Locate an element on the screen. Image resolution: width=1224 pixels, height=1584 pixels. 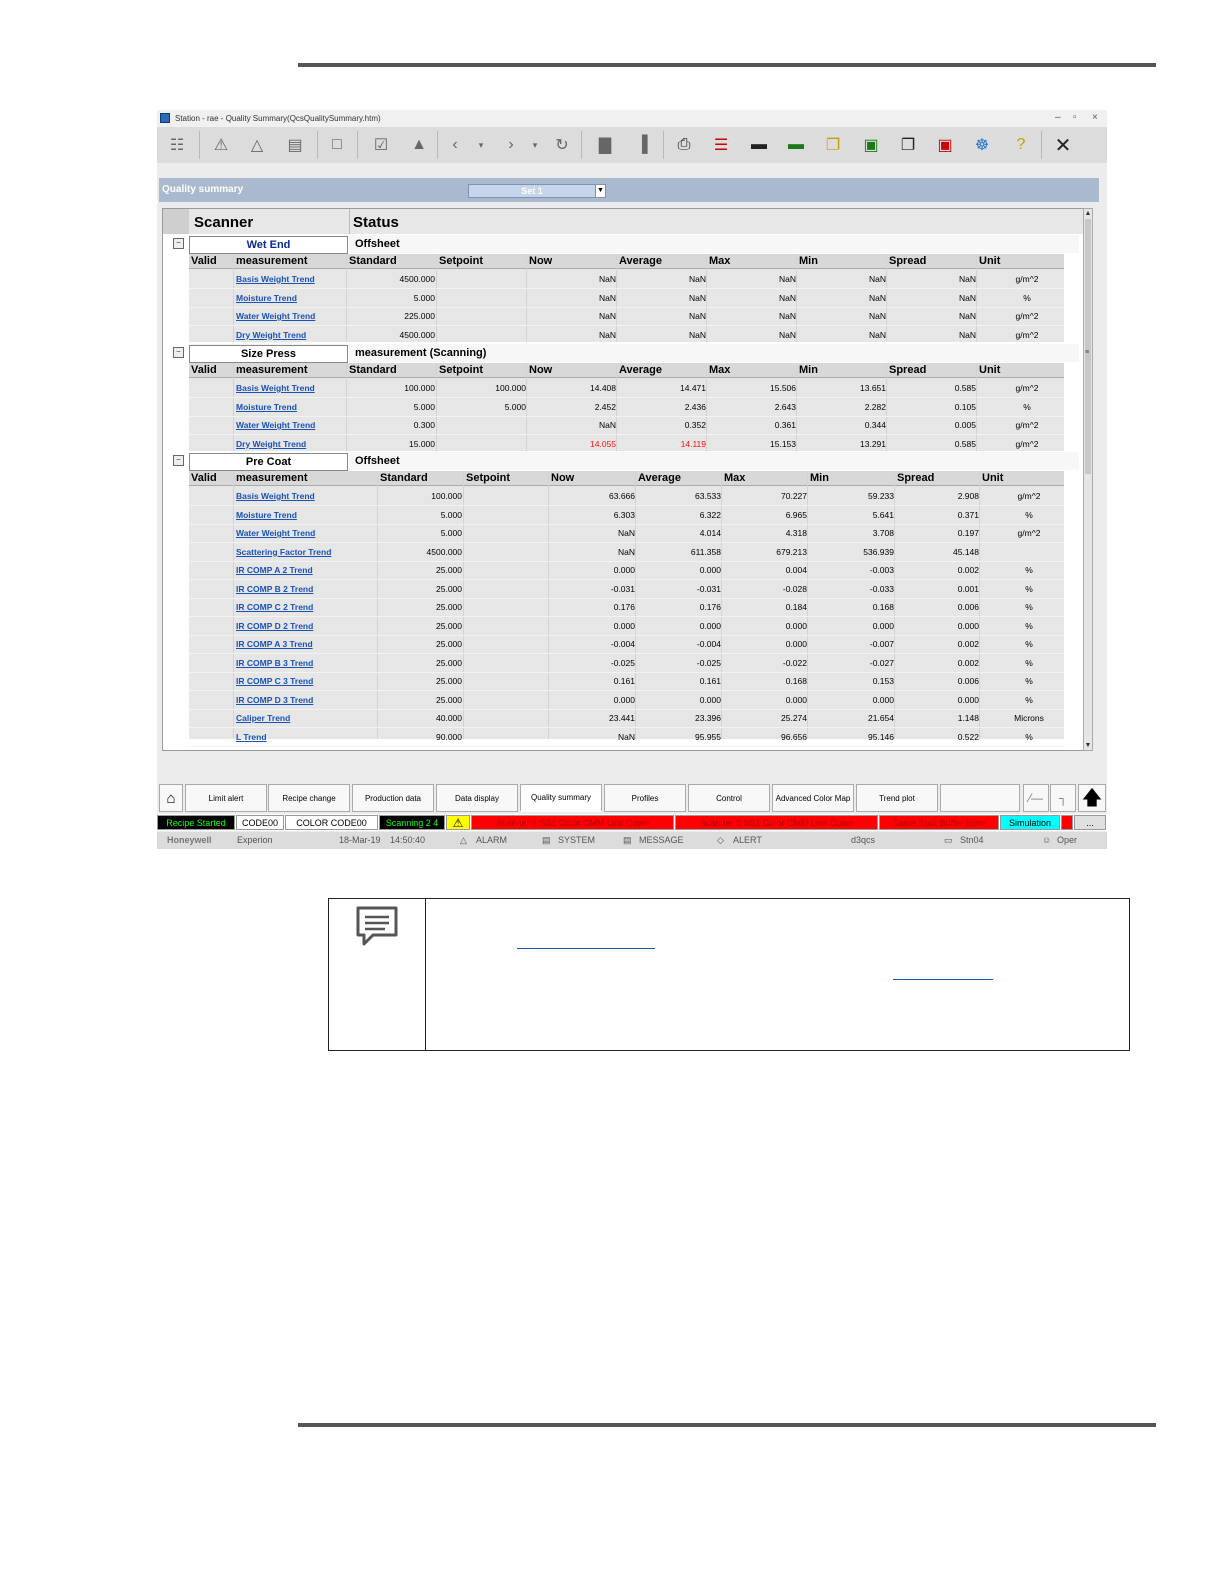
nav-button-limit-alert: Limit alert is located at coordinates (226, 798).